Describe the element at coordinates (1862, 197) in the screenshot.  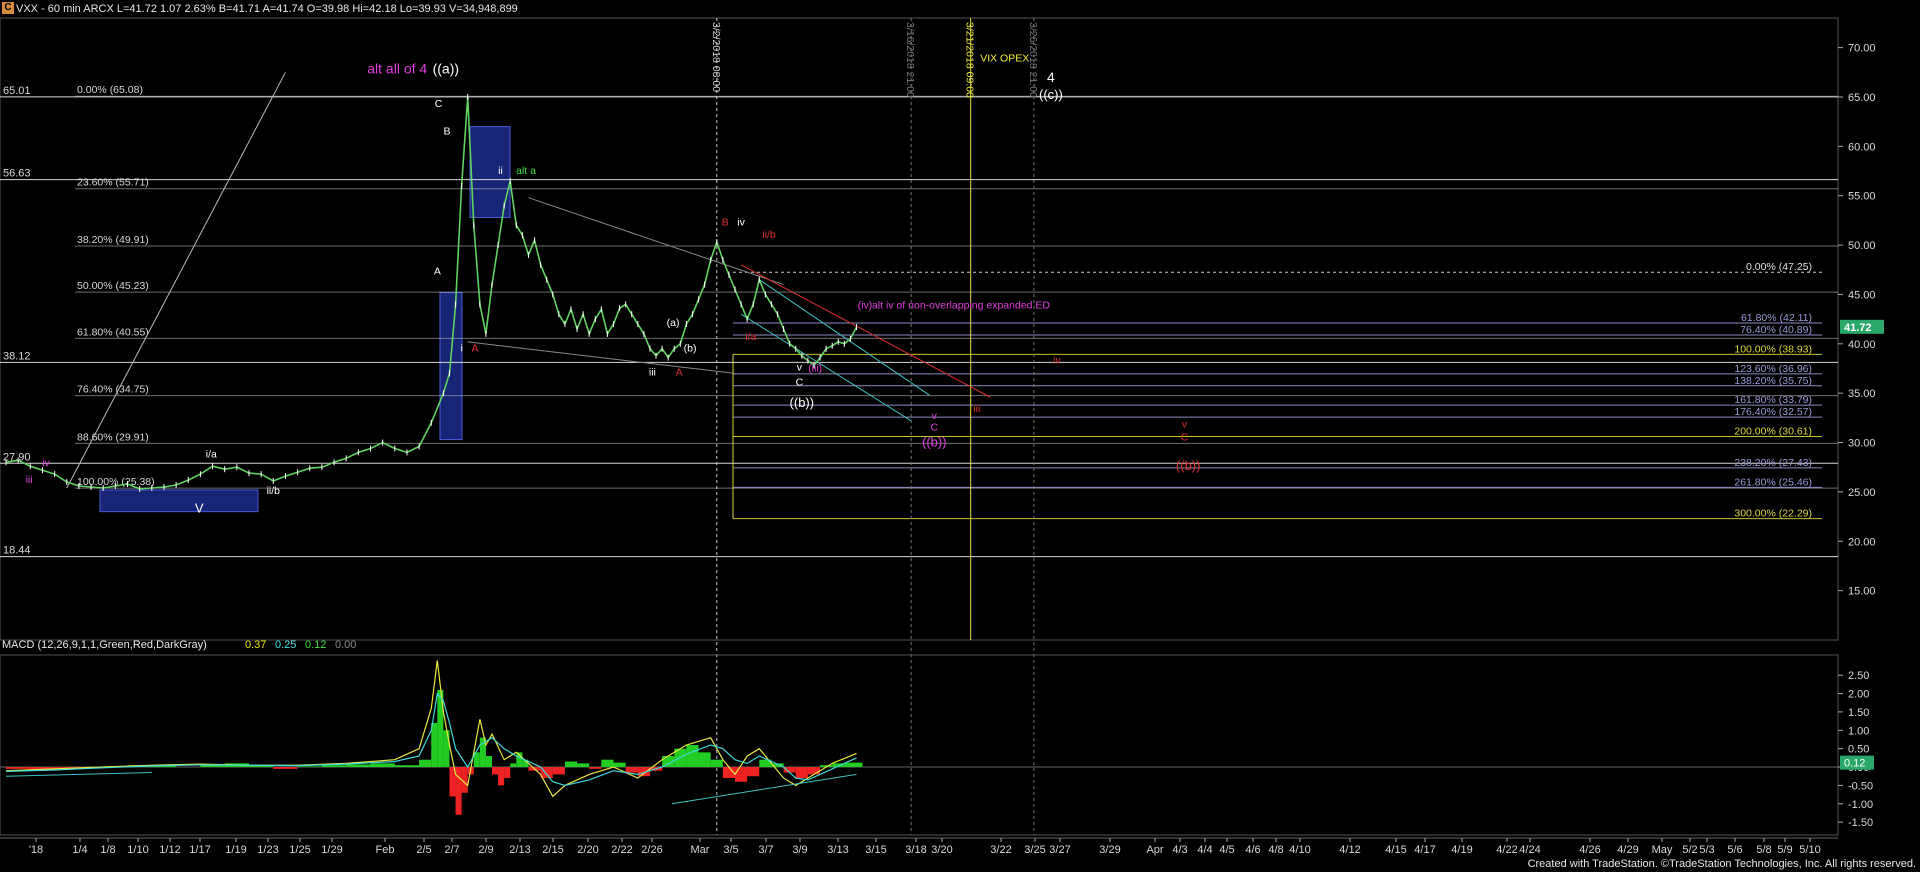
I see `price-y-tick-label: 55.00` at that location.